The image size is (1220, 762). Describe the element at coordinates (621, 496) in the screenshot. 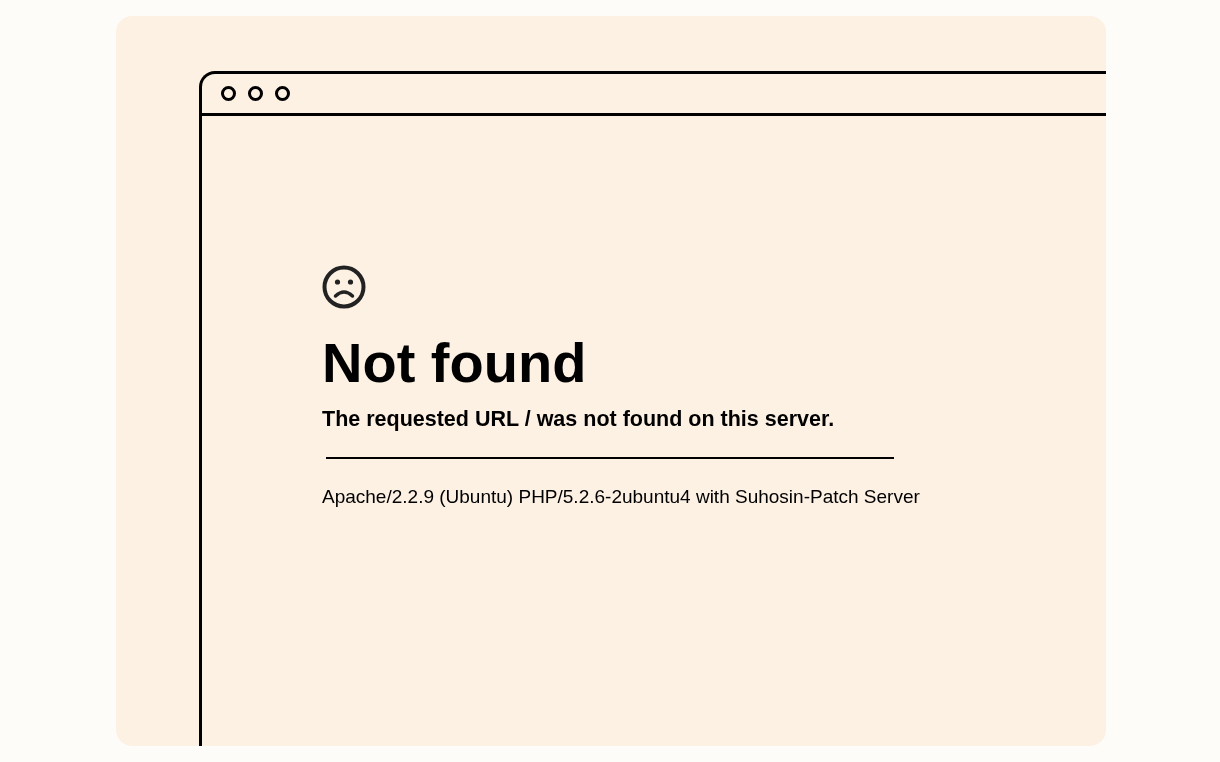

I see `server-signature: Apache/2.2.9 (Ubuntu) PHP/5.2.6-2ubuntu4 with Suhosin-Patch Server` at that location.